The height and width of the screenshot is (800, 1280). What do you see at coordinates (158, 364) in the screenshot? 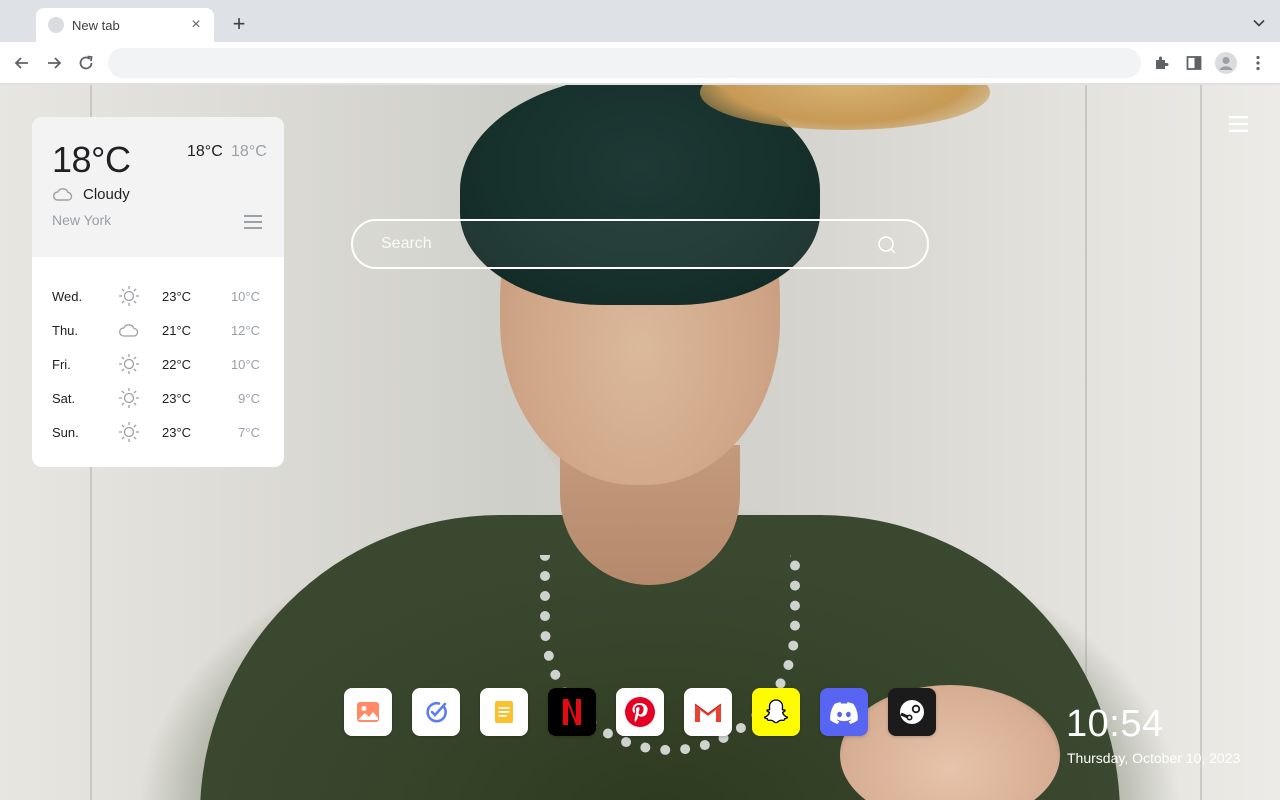
I see `forecast-row: Fri. 22°C 10°C` at bounding box center [158, 364].